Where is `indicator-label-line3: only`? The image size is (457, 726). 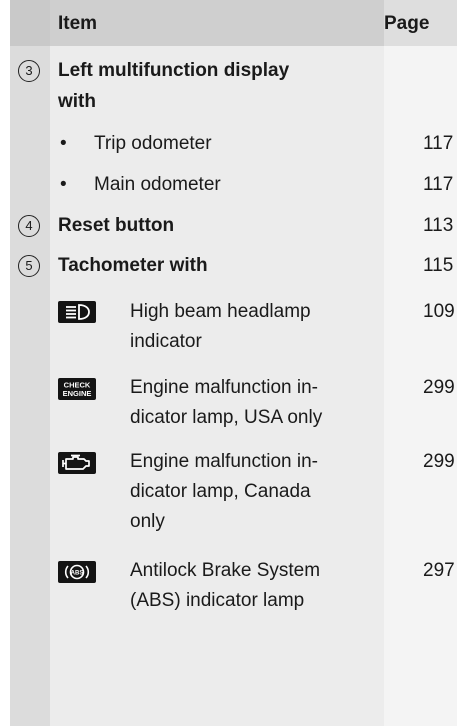
indicator-label-line3: only is located at coordinates (147, 521).